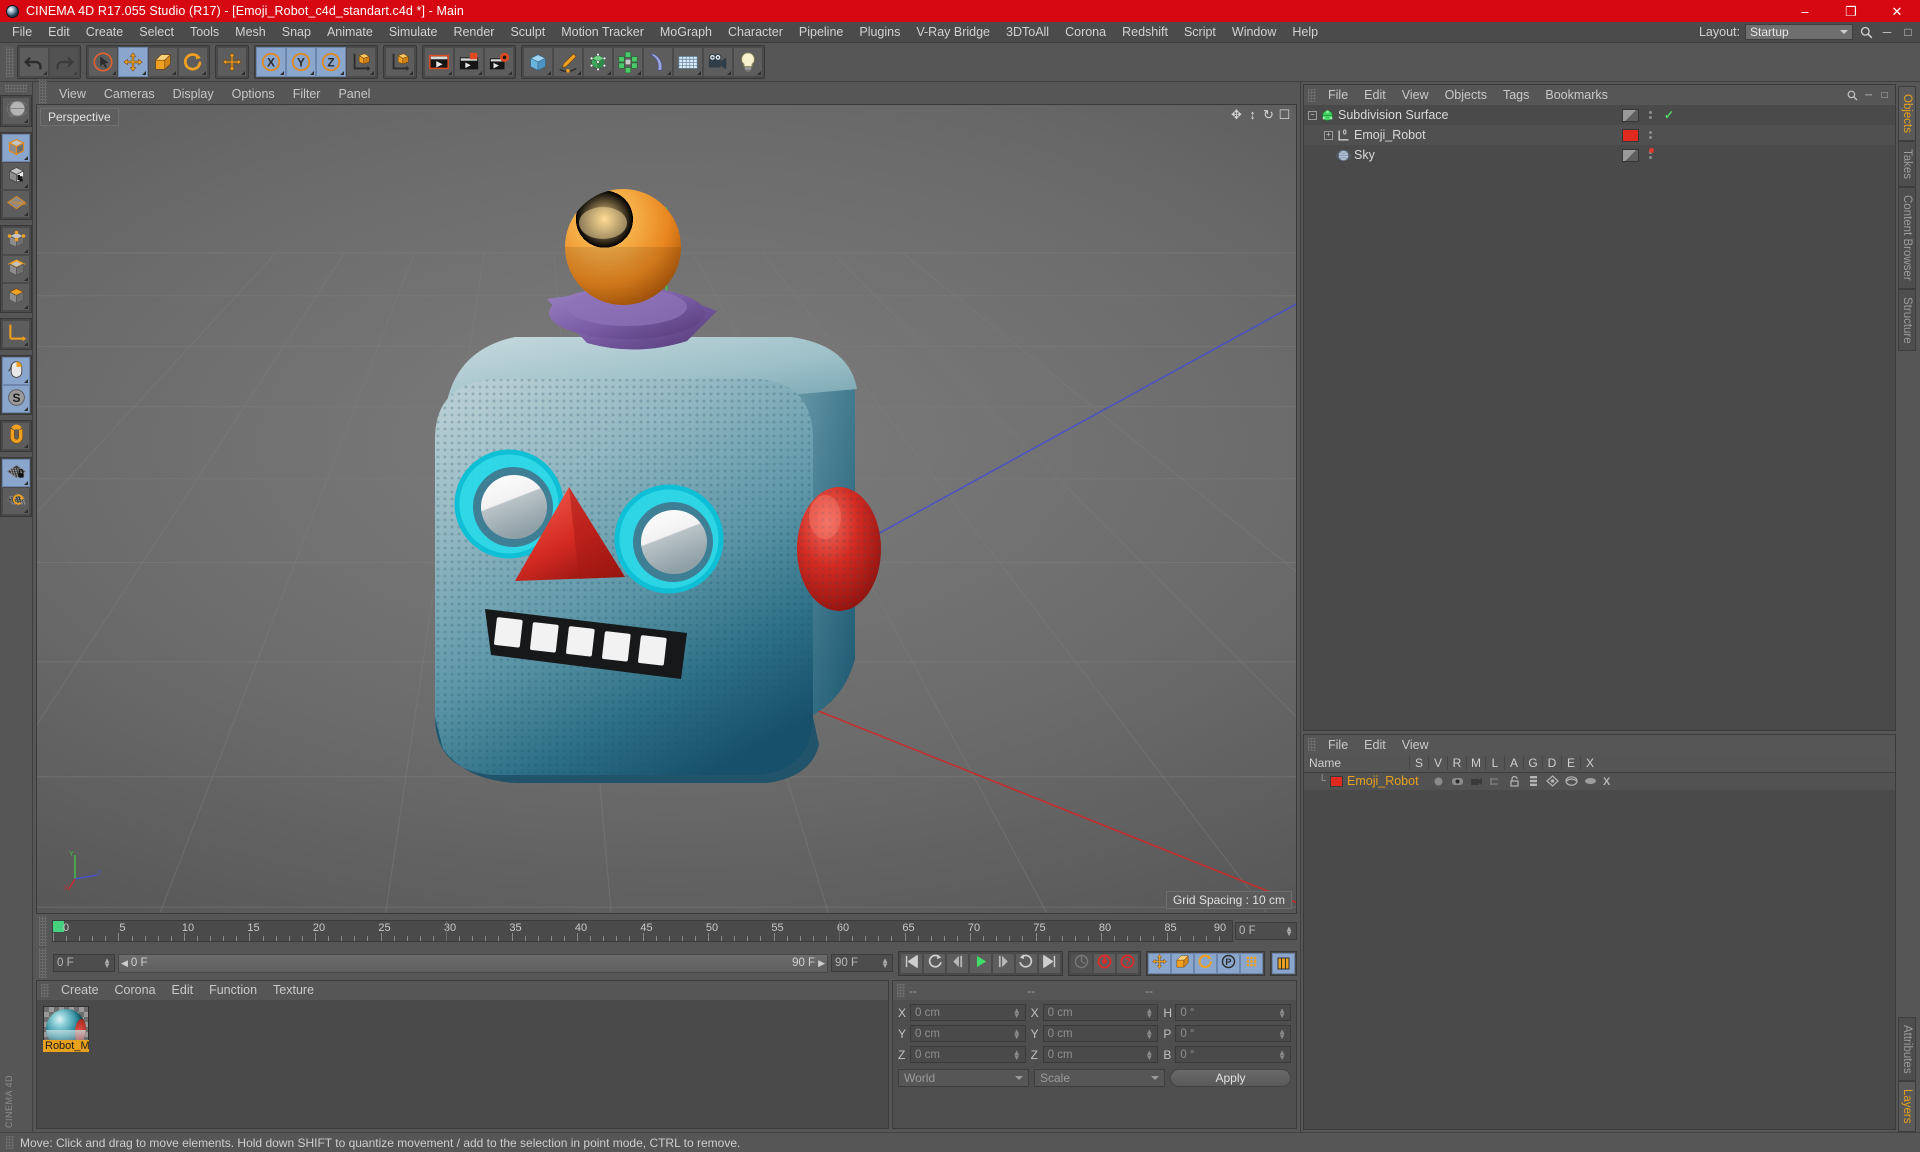 The width and height of the screenshot is (1920, 1152). Describe the element at coordinates (1049, 963) in the screenshot. I see `go-to-end-button` at that location.